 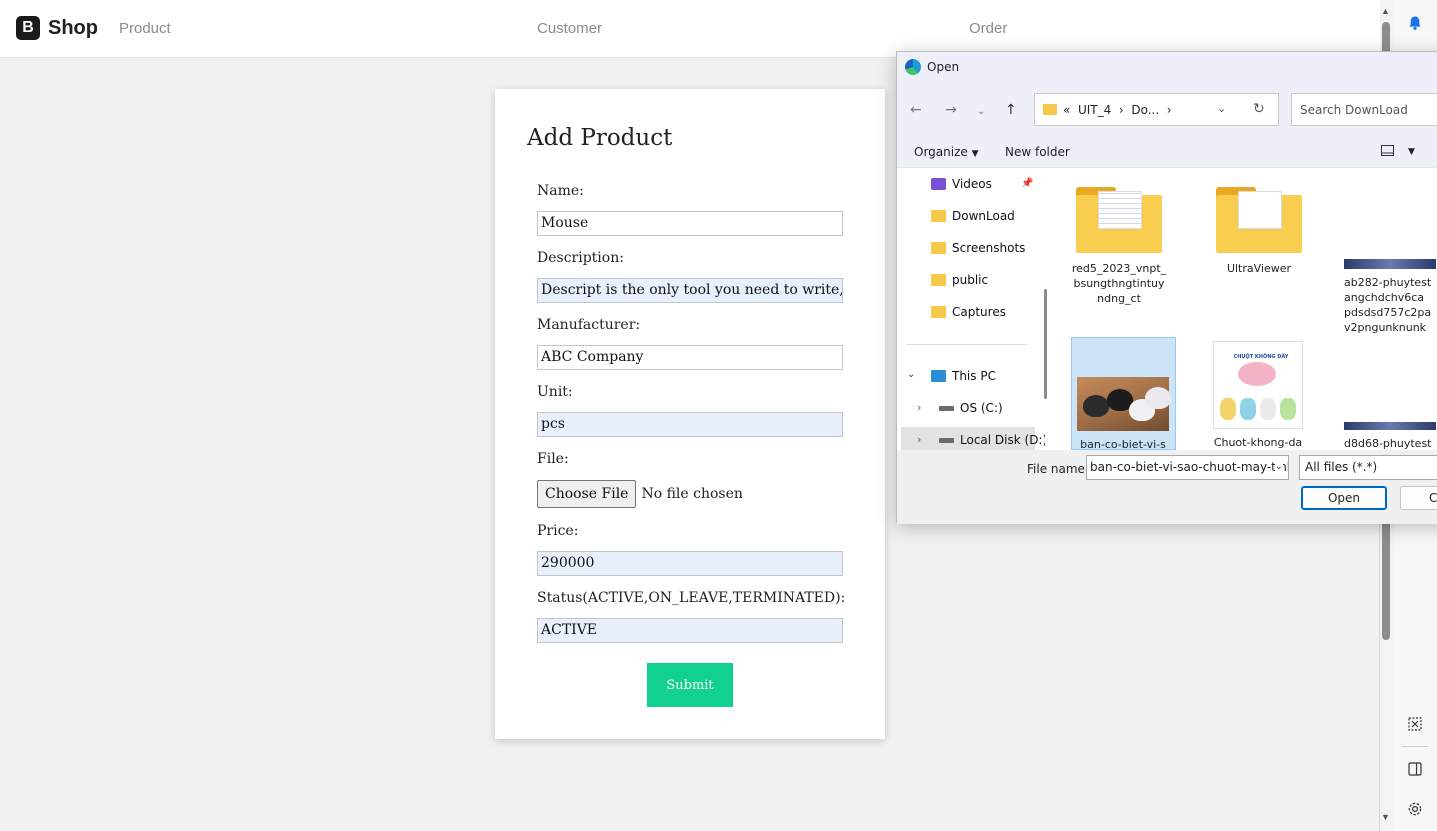 What do you see at coordinates (1119, 283) in the screenshot?
I see `file-name: red5_2023_vnpt_ bsungthngtintuy ndng_ct` at bounding box center [1119, 283].